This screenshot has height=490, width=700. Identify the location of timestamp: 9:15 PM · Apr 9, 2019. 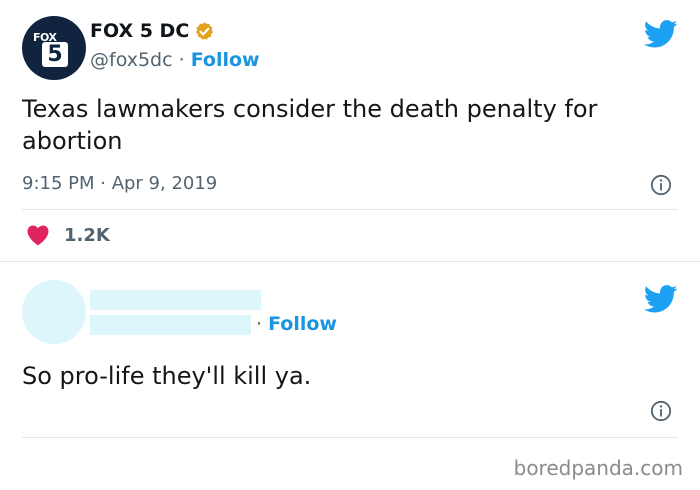
(119, 183).